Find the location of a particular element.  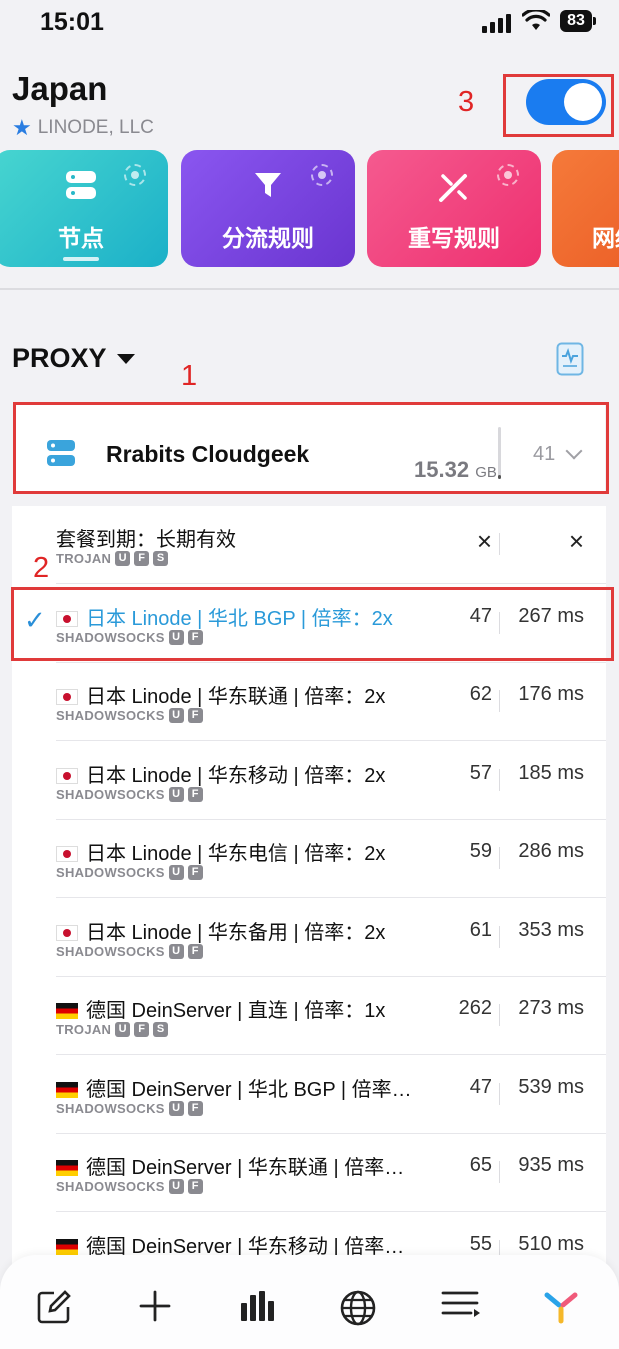

node-name-text: 套餐到期：长期有效 is located at coordinates (146, 540).